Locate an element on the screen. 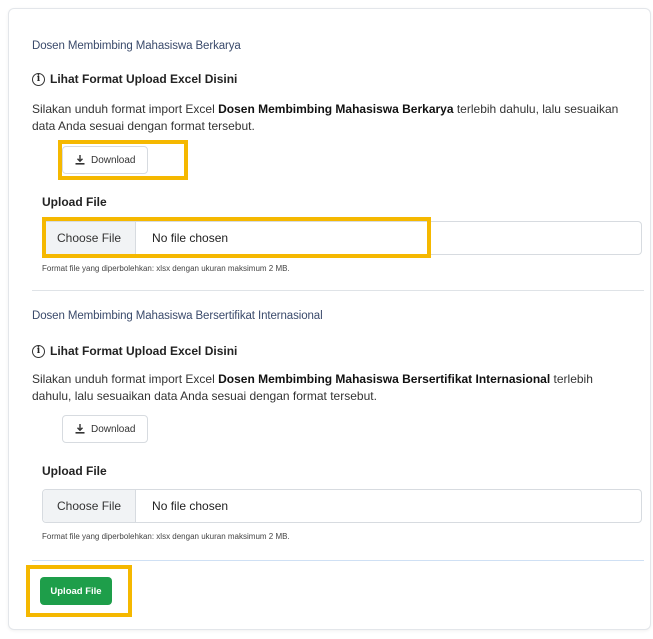  highlight-box-upload is located at coordinates (79, 591).